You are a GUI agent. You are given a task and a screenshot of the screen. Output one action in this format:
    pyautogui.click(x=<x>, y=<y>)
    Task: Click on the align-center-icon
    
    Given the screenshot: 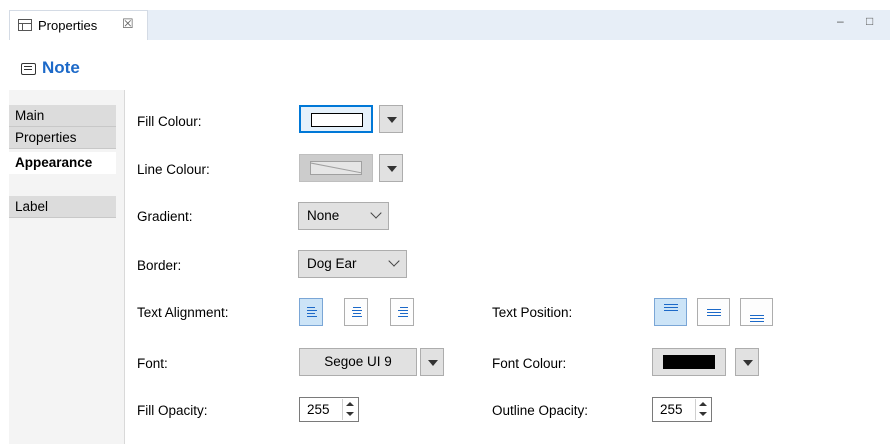 What is the action you would take?
    pyautogui.click(x=357, y=307)
    